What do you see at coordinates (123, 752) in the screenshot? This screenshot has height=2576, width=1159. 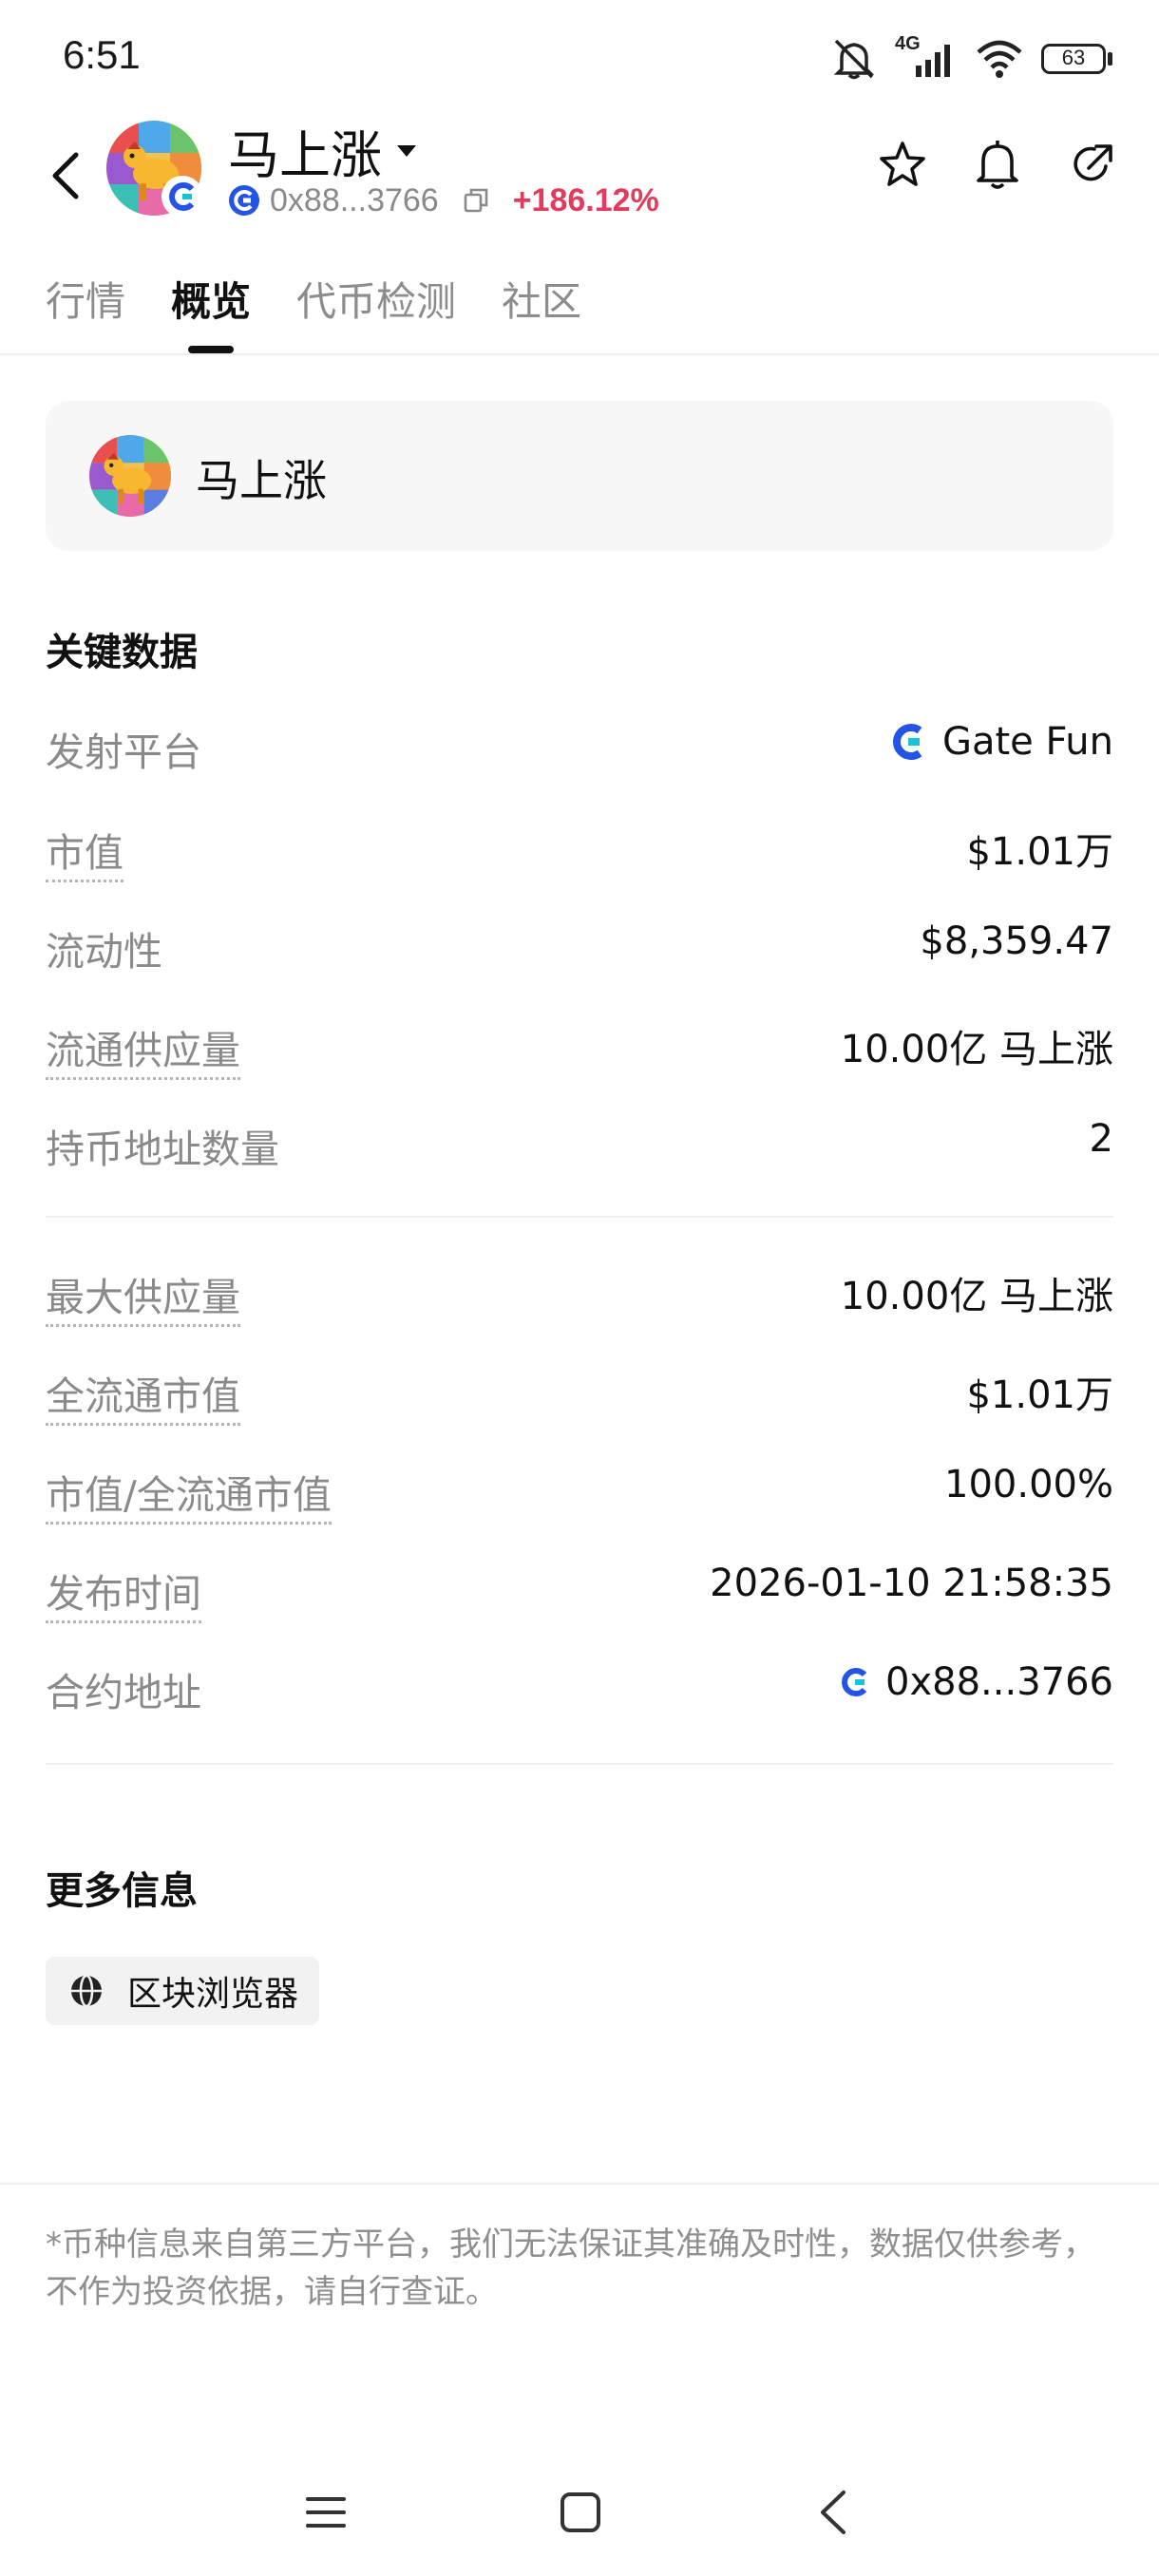 I see `row-label: 发射平台` at bounding box center [123, 752].